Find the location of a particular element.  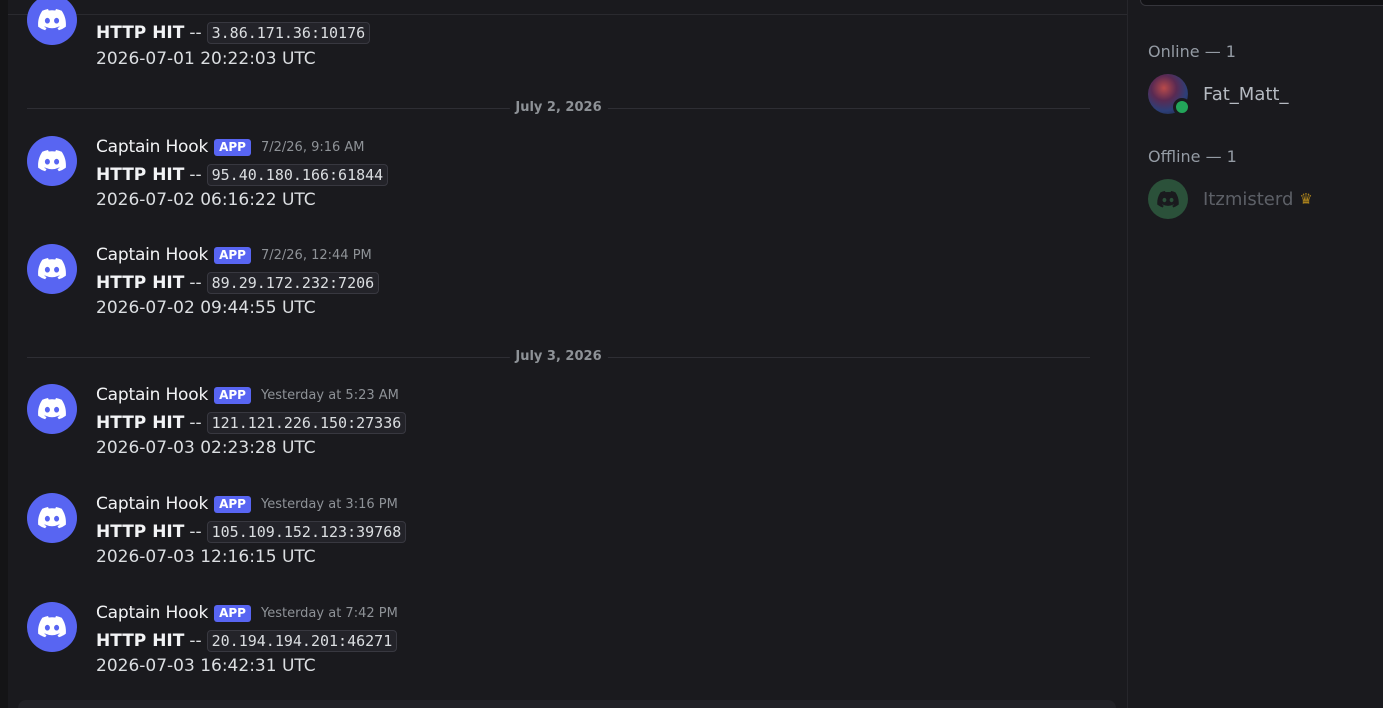

message-header: Captain Hook APP Yesterday at 5:23 AM is located at coordinates (247, 395).